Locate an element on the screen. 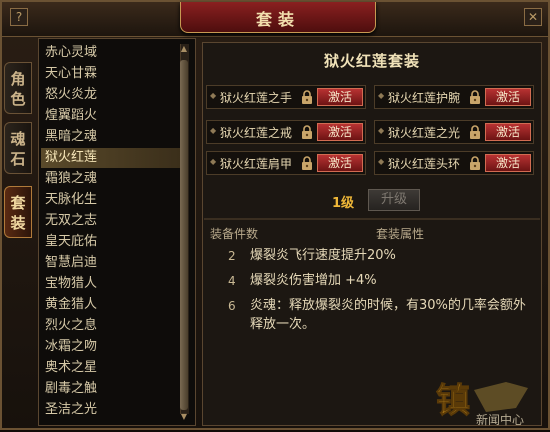  piece-name: 狱火红莲之手 is located at coordinates (256, 98).